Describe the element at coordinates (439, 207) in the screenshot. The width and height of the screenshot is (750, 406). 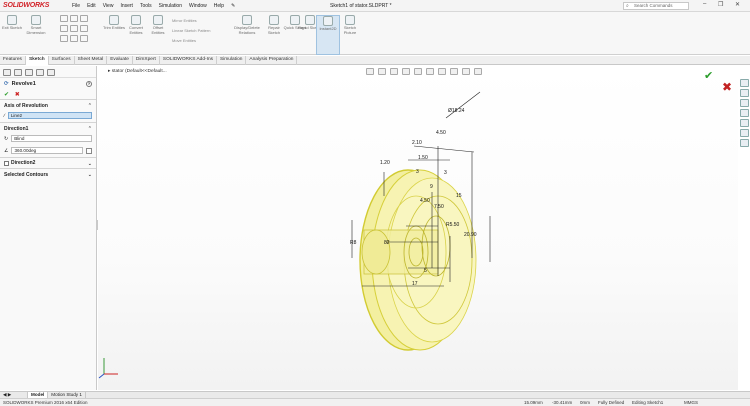
I see `dimension-label: 7.50` at that location.